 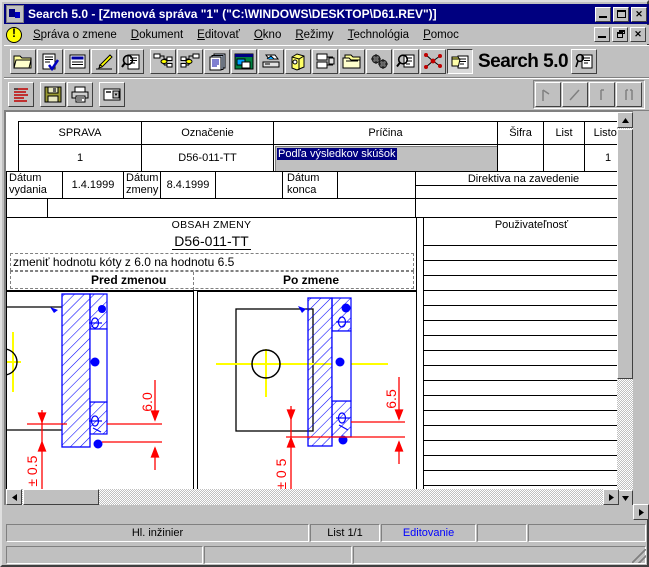 I want to click on zoom-list-icon, so click(x=406, y=61).